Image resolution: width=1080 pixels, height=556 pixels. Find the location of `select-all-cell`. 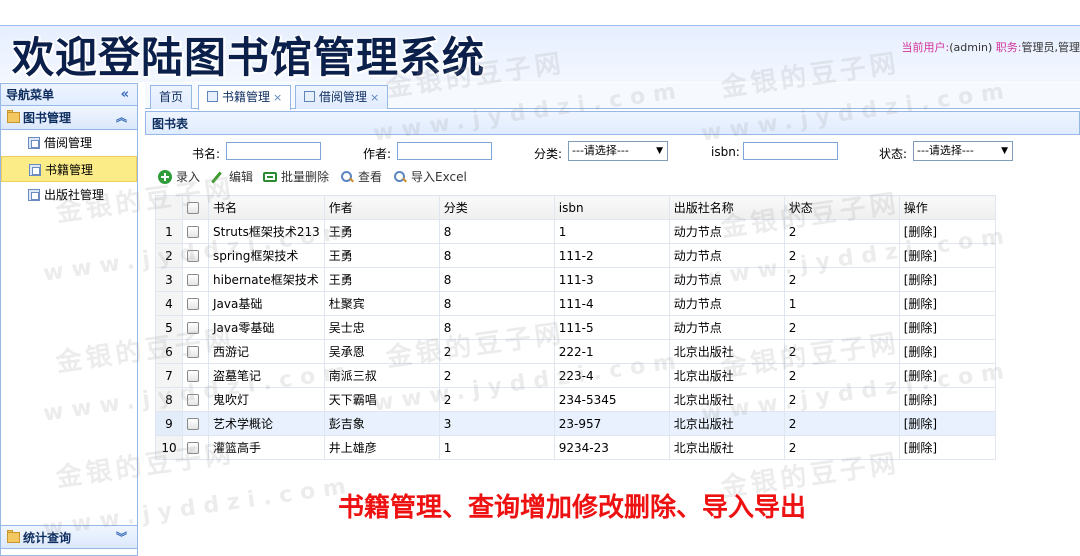

select-all-cell is located at coordinates (195, 207).